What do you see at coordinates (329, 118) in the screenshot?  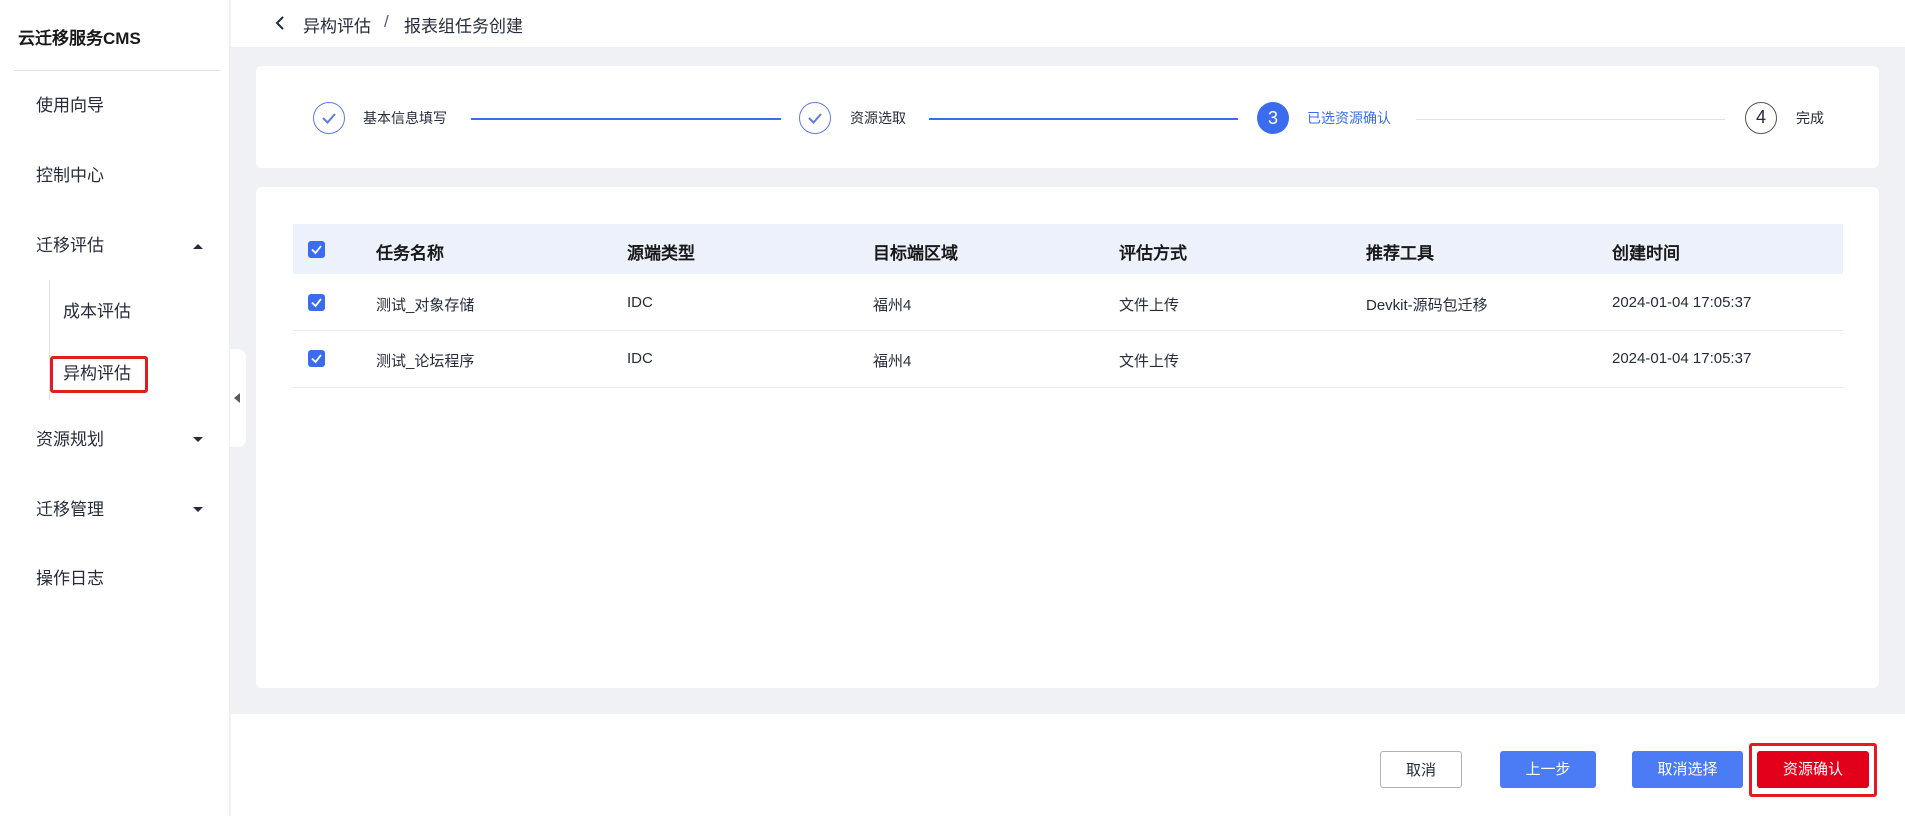 I see `step-1-check-icon` at bounding box center [329, 118].